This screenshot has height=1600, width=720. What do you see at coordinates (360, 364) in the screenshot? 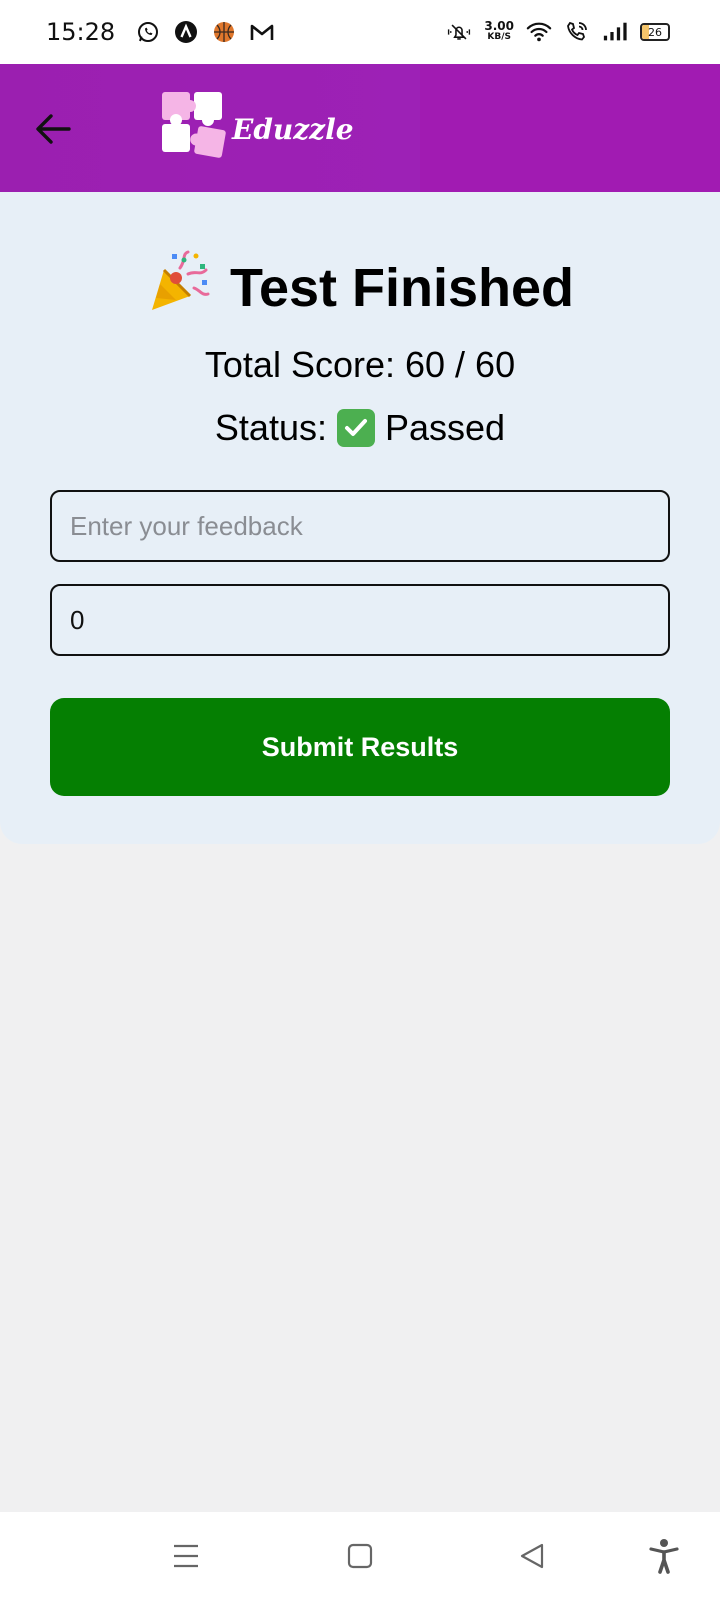
I see `total-score: Total Score: 60 / 60` at bounding box center [360, 364].